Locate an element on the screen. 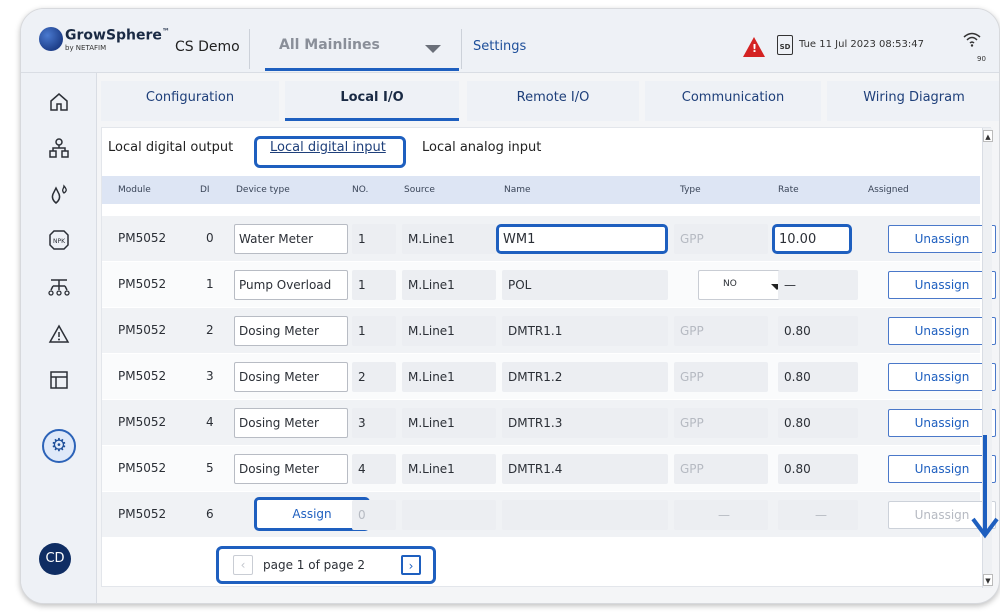  site-name: CS Demo is located at coordinates (207, 47).